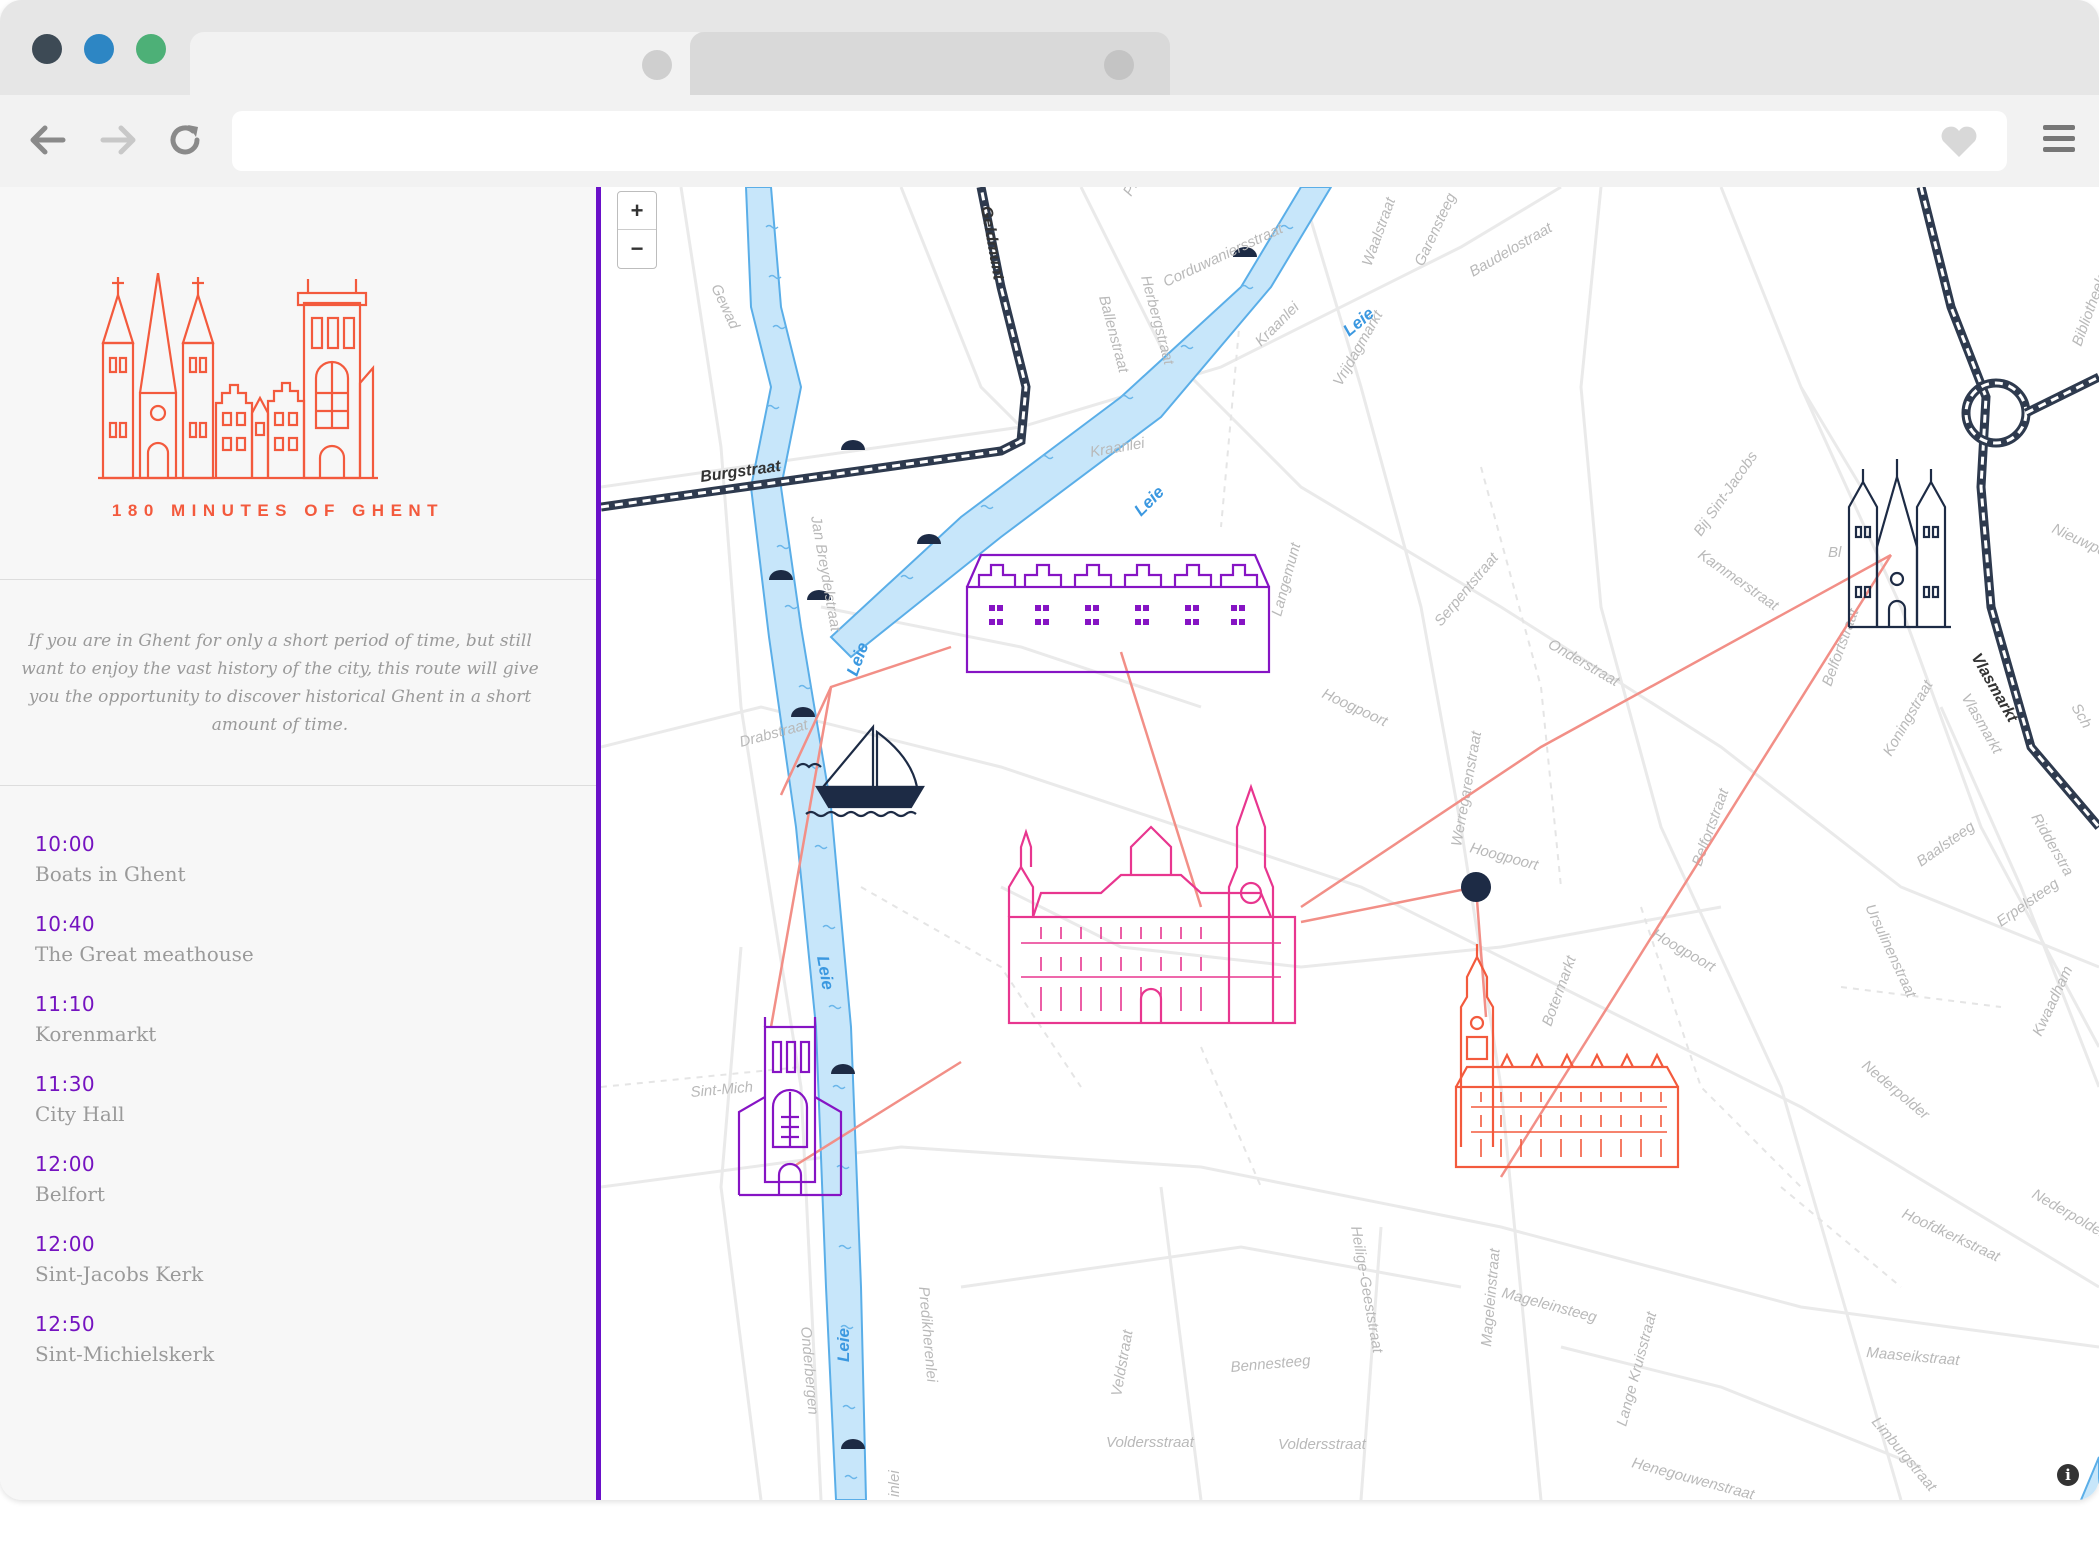 This screenshot has width=2099, height=1541. Describe the element at coordinates (96, 1034) in the screenshot. I see `schedule-name: Korenmarkt` at that location.